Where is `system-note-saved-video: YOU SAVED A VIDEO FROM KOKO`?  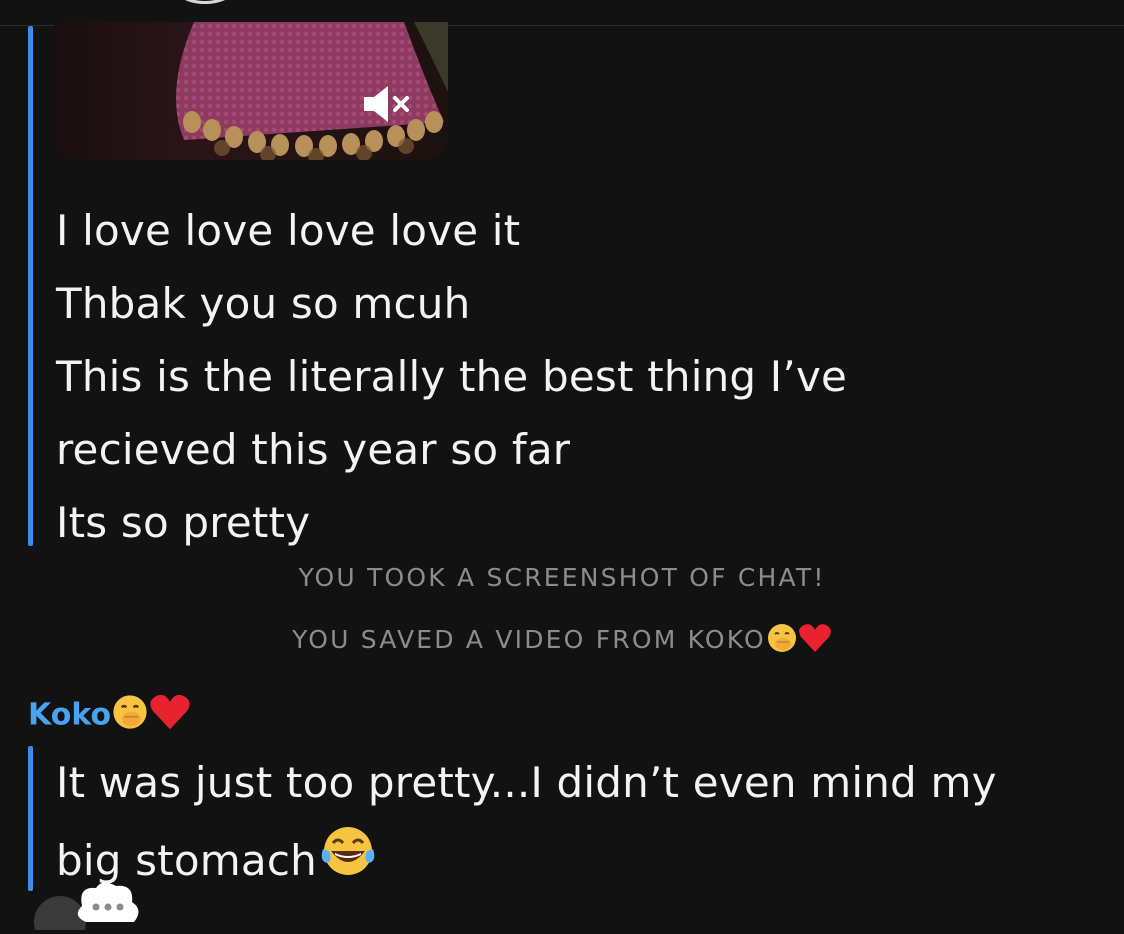 system-note-saved-video: YOU SAVED A VIDEO FROM KOKO is located at coordinates (562, 641).